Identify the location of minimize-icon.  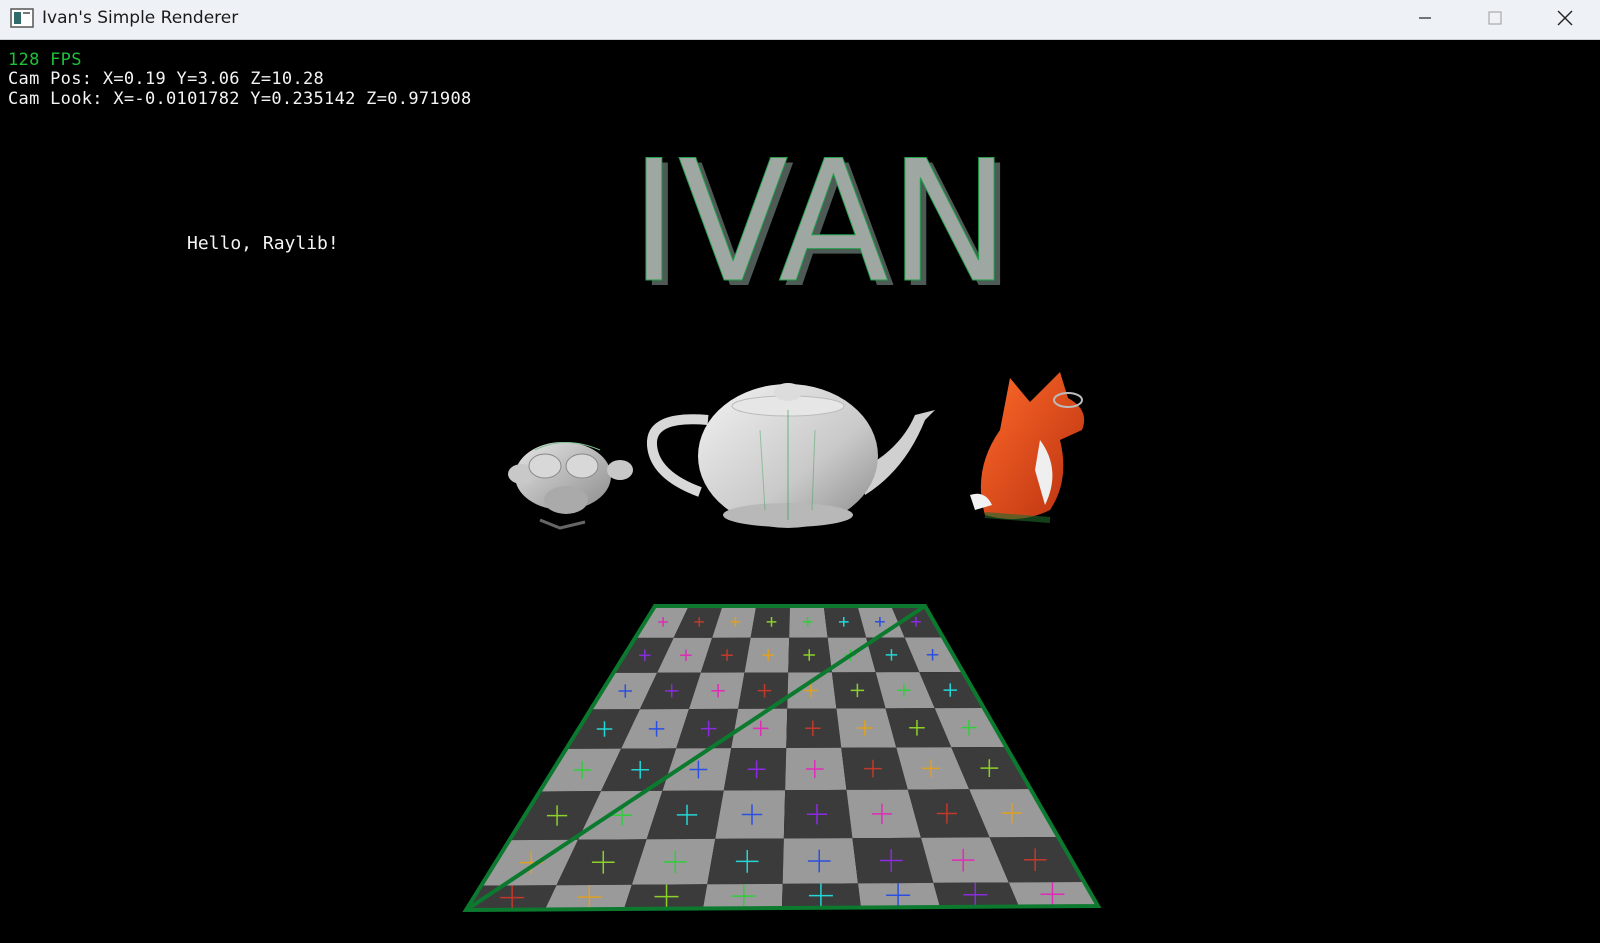
(1425, 18).